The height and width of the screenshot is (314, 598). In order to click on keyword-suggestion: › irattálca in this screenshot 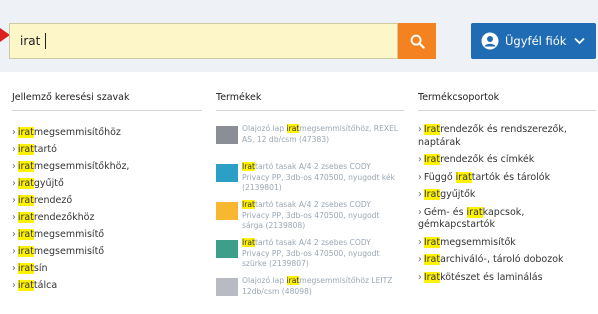, I will do `click(107, 285)`.